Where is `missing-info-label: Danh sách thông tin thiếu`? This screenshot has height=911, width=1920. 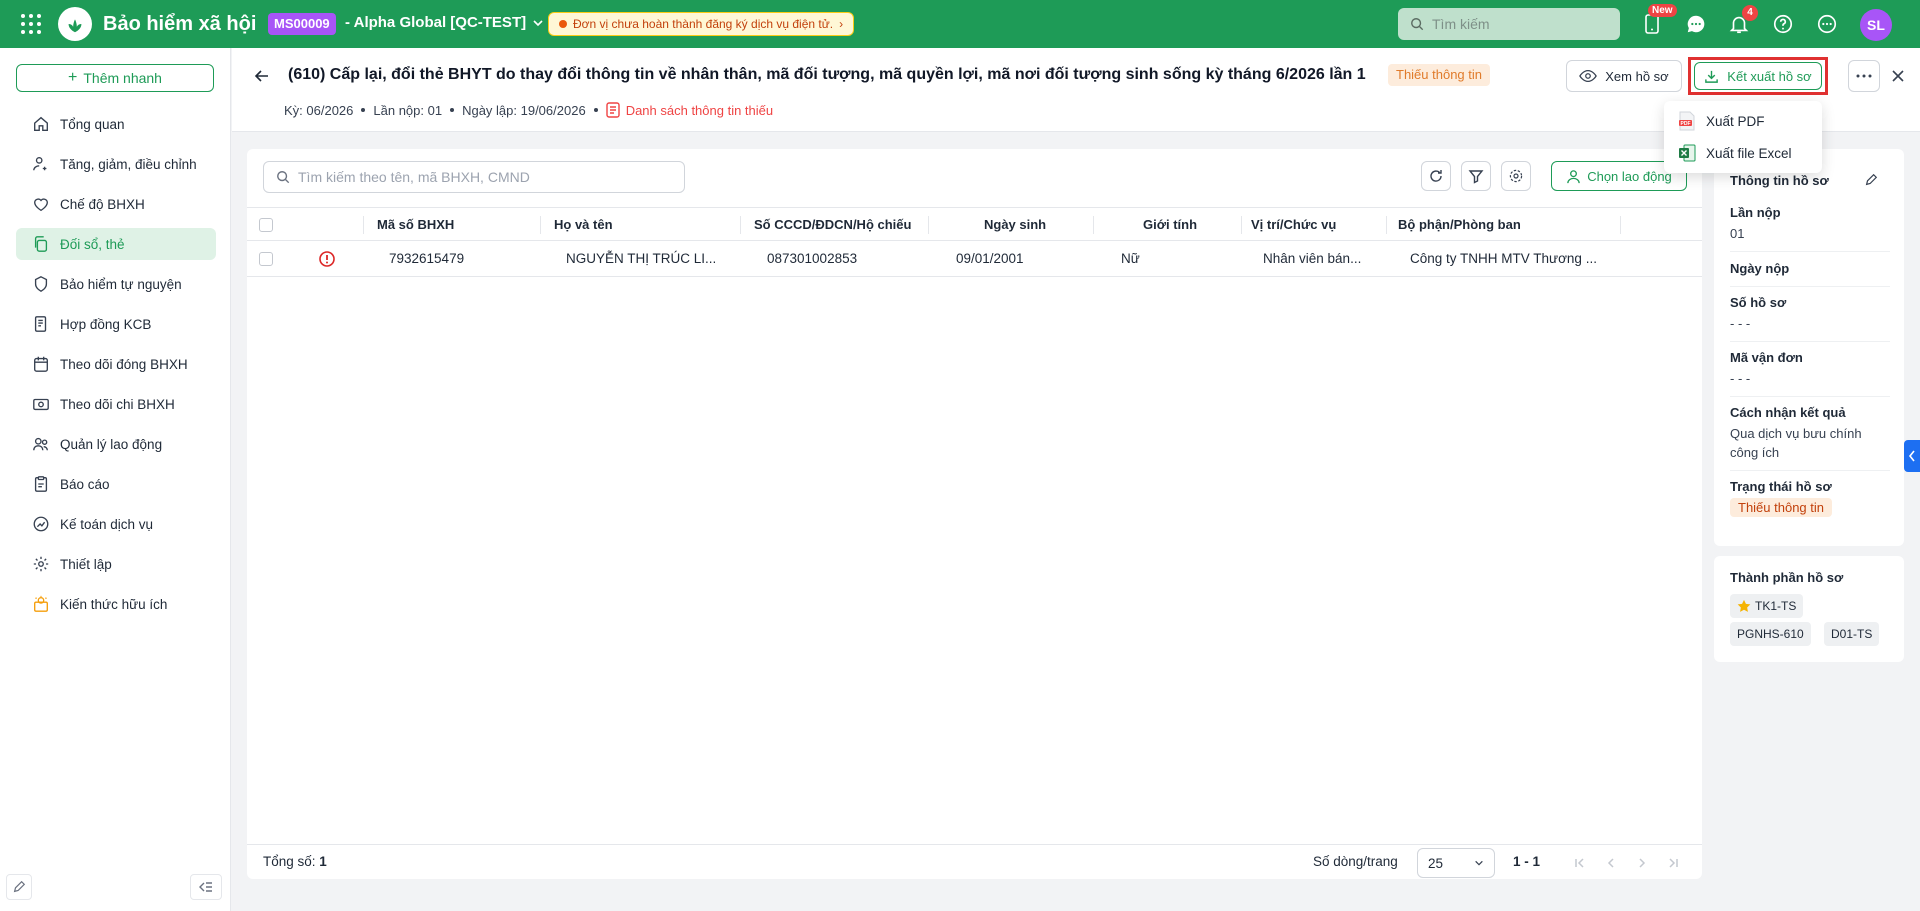
missing-info-label: Danh sách thông tin thiếu is located at coordinates (699, 110).